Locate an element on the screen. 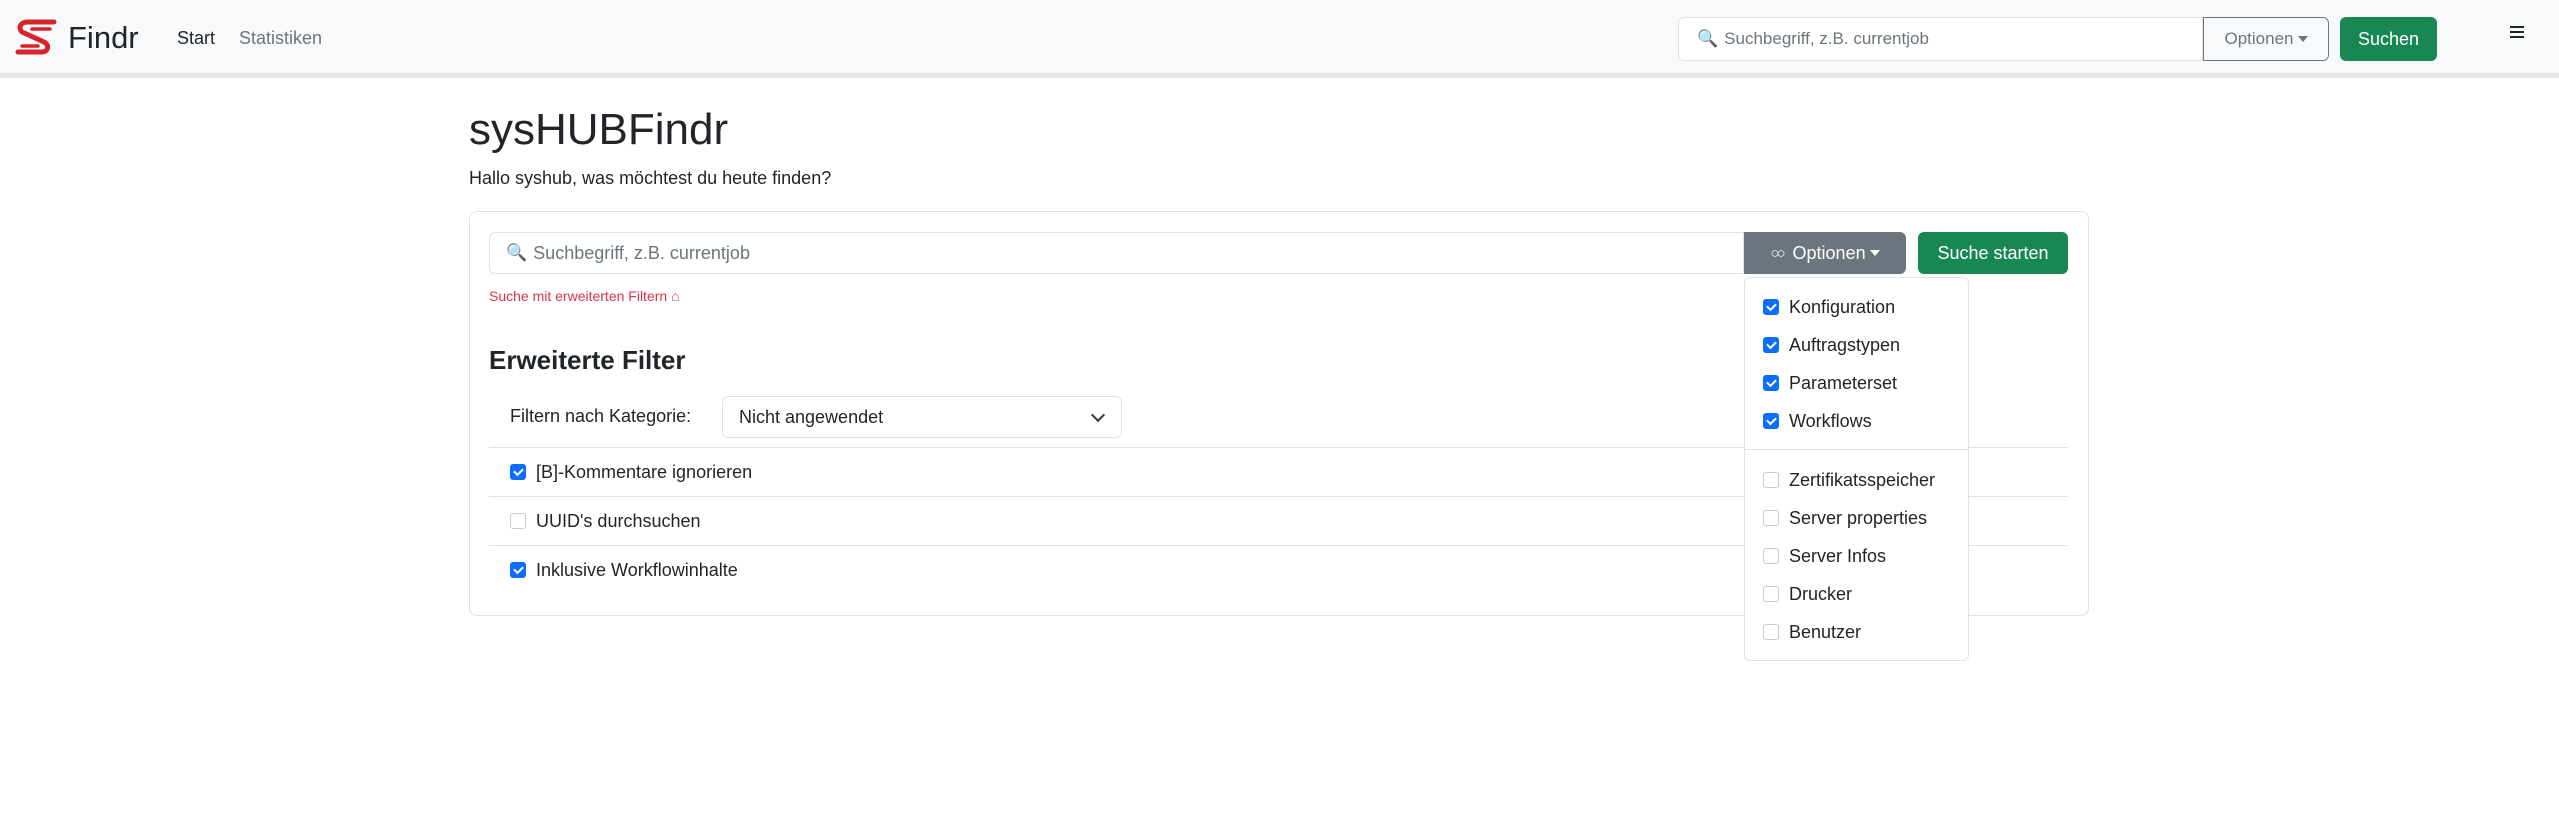 The height and width of the screenshot is (834, 2559). brand-name: Findr is located at coordinates (103, 37).